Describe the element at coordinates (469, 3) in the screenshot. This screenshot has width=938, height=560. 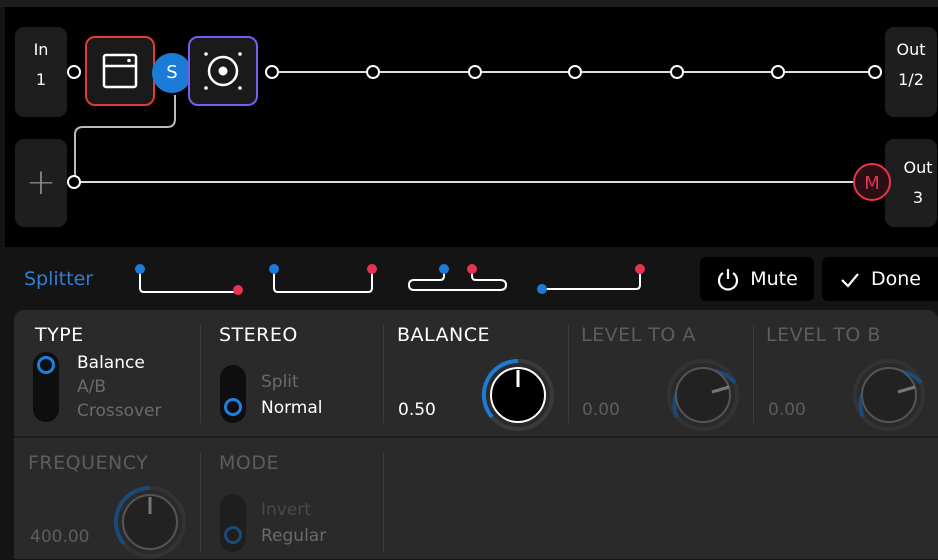
I see `top-strip` at that location.